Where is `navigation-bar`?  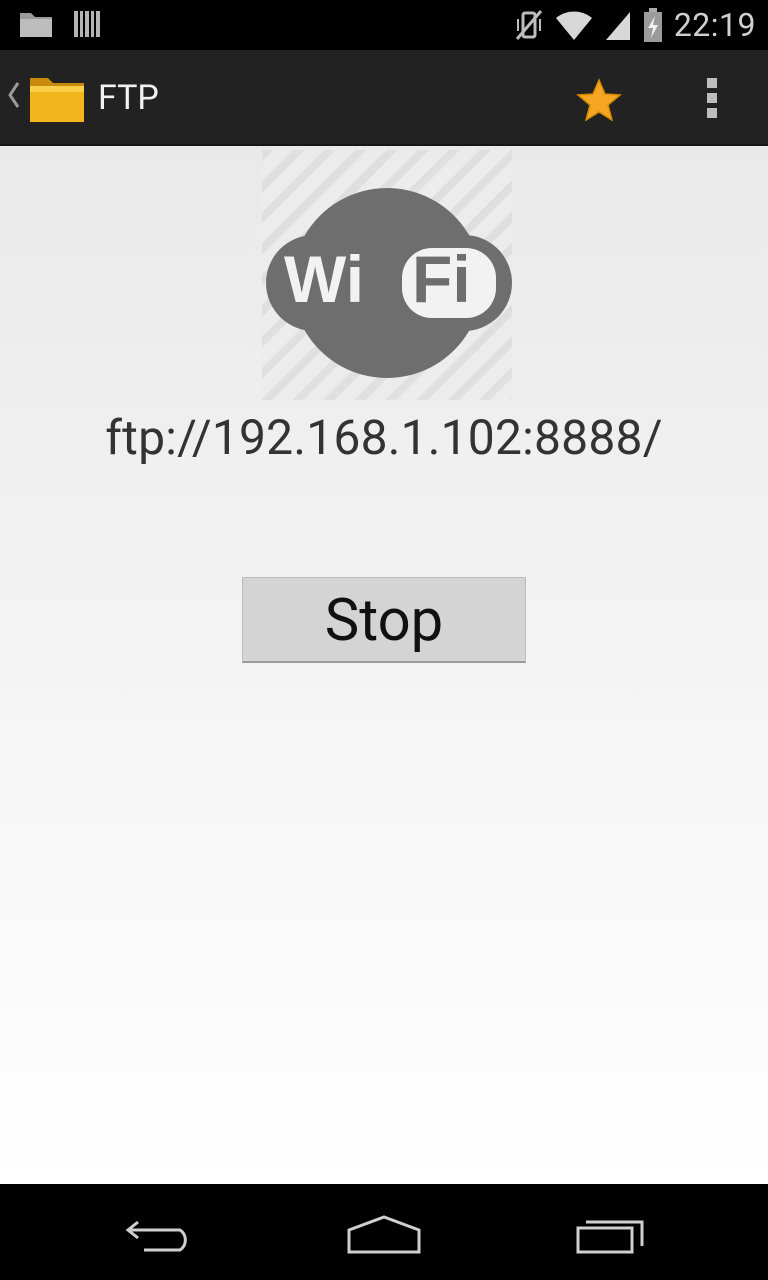 navigation-bar is located at coordinates (384, 1232).